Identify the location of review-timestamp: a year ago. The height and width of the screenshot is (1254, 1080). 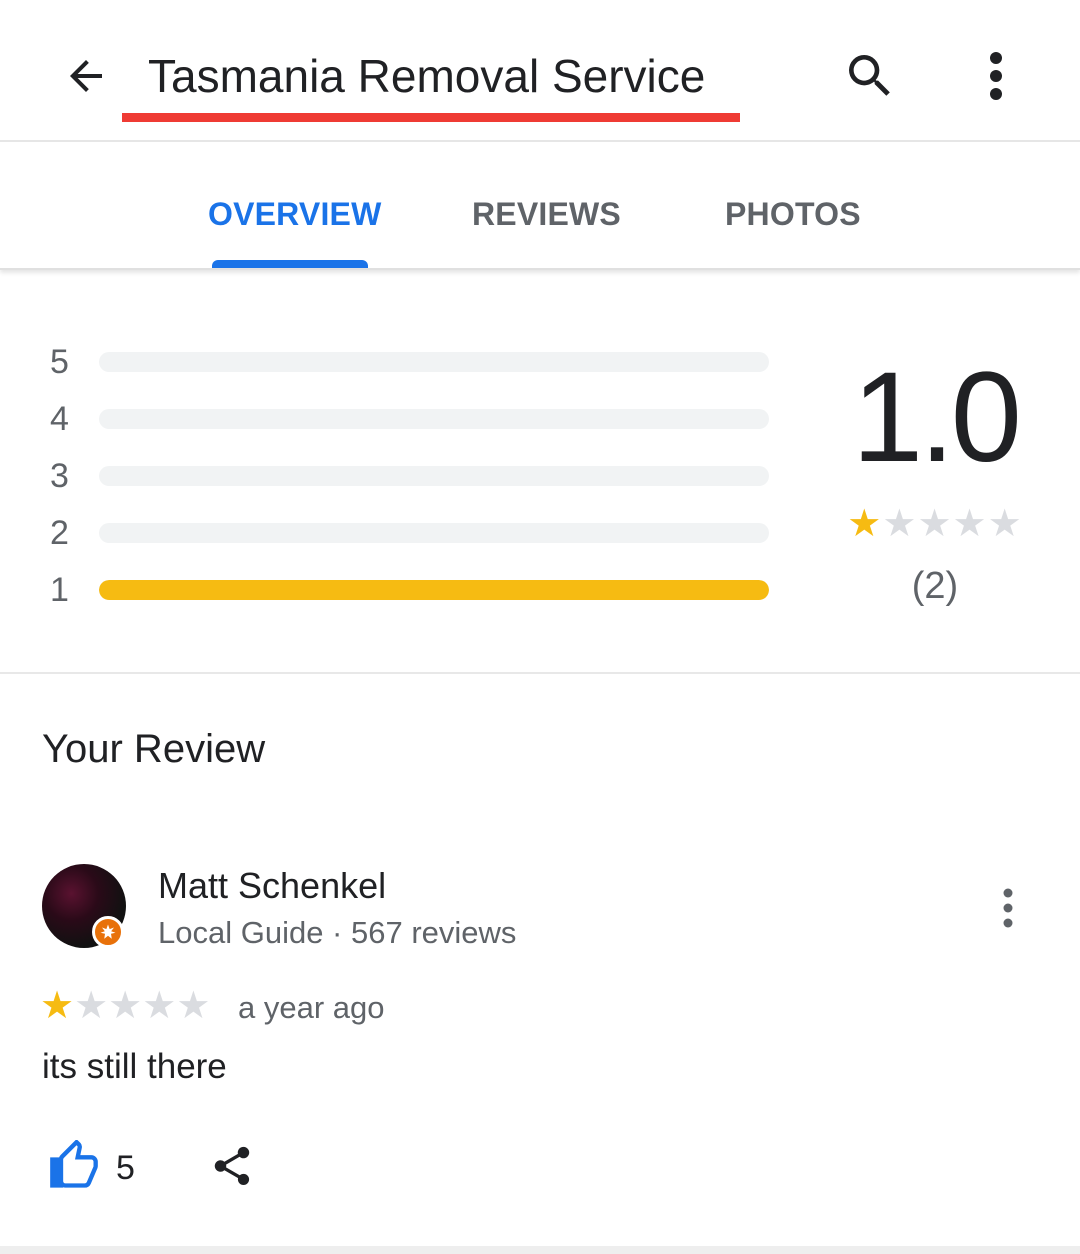
(311, 1007).